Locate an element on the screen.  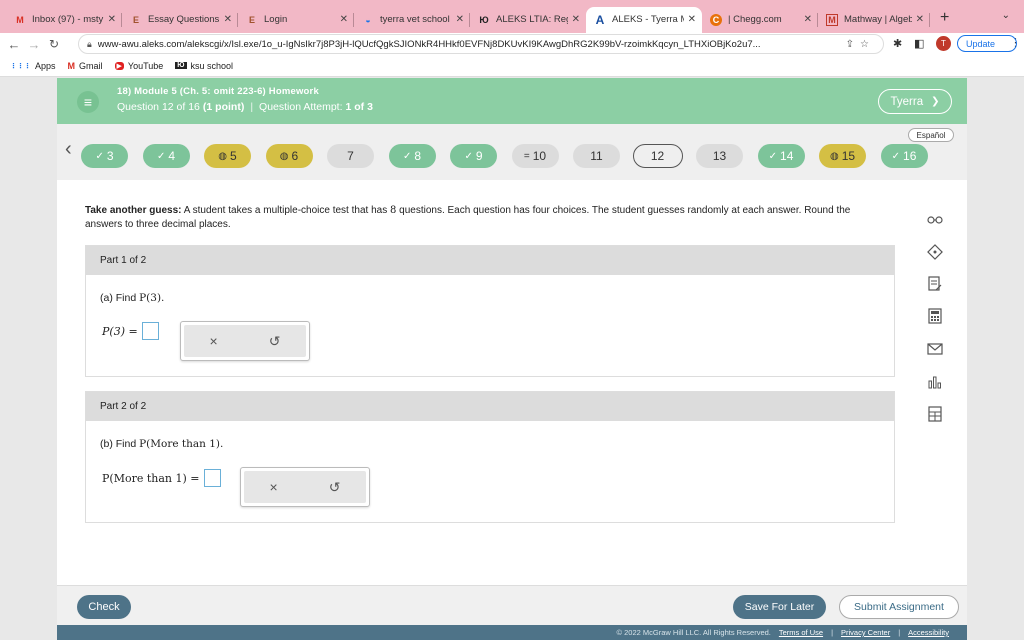
hamburger-menu-icon: ≡ is located at coordinates (88, 102).